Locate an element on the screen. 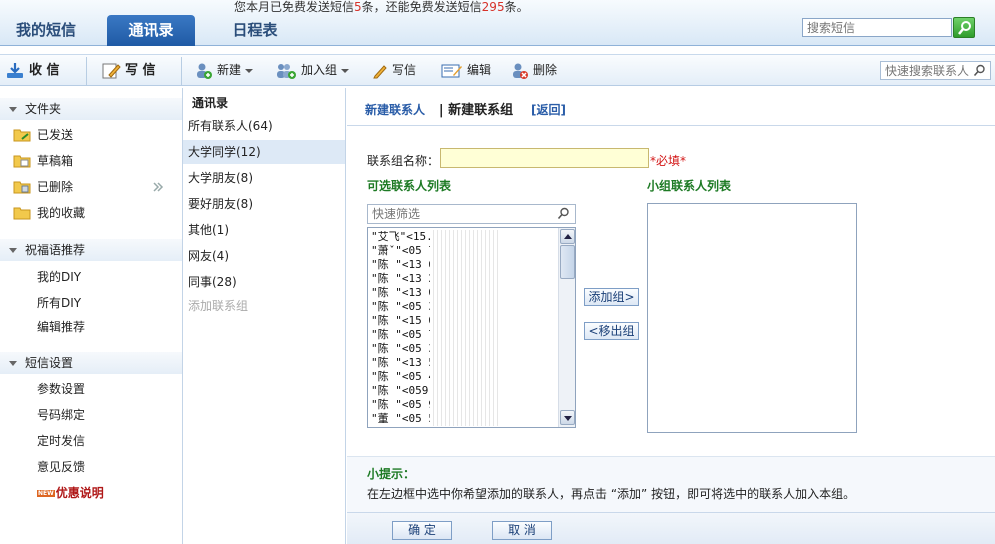  tab-calendar: 日程表 is located at coordinates (255, 30).